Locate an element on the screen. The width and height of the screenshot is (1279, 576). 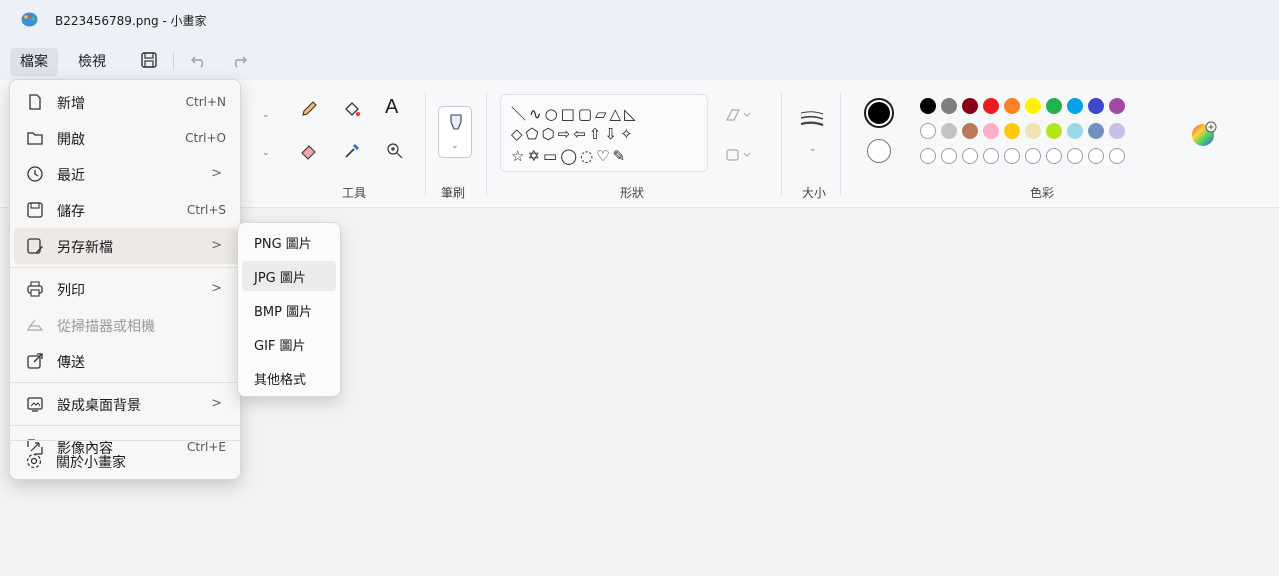
file-menu-item-new: 新增 Ctrl+N is located at coordinates (126, 102).